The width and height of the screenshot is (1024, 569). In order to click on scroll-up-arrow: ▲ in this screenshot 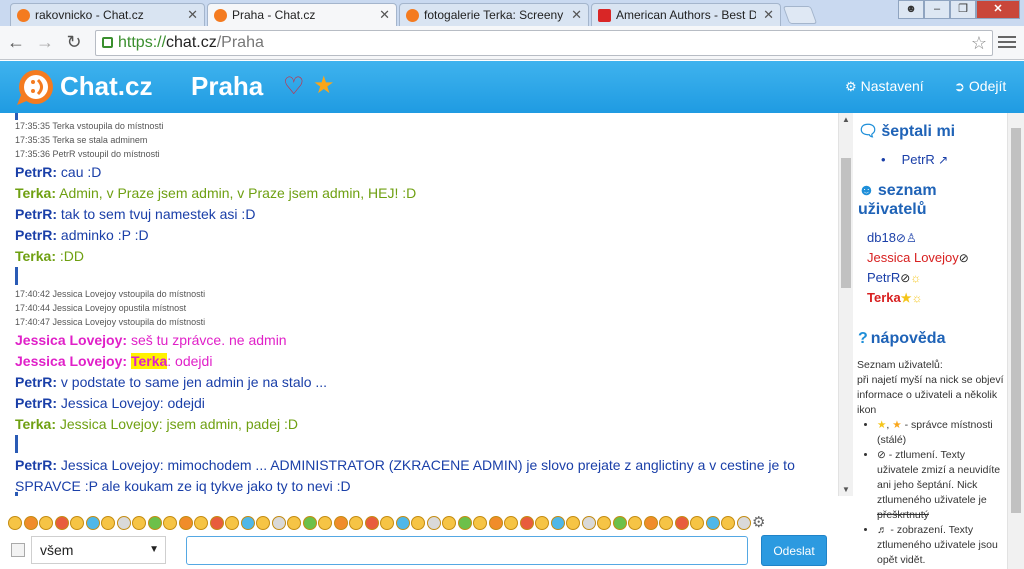, I will do `click(846, 119)`.